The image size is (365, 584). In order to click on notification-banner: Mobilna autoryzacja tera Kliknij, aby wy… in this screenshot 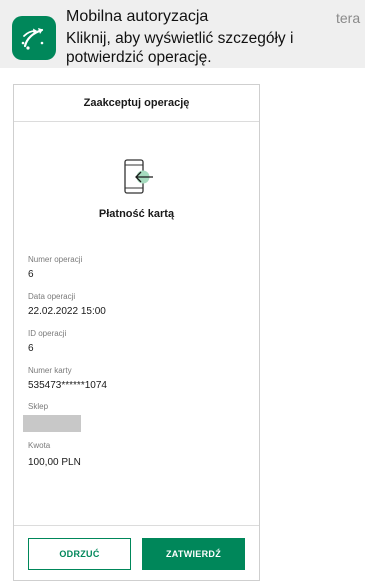, I will do `click(182, 34)`.